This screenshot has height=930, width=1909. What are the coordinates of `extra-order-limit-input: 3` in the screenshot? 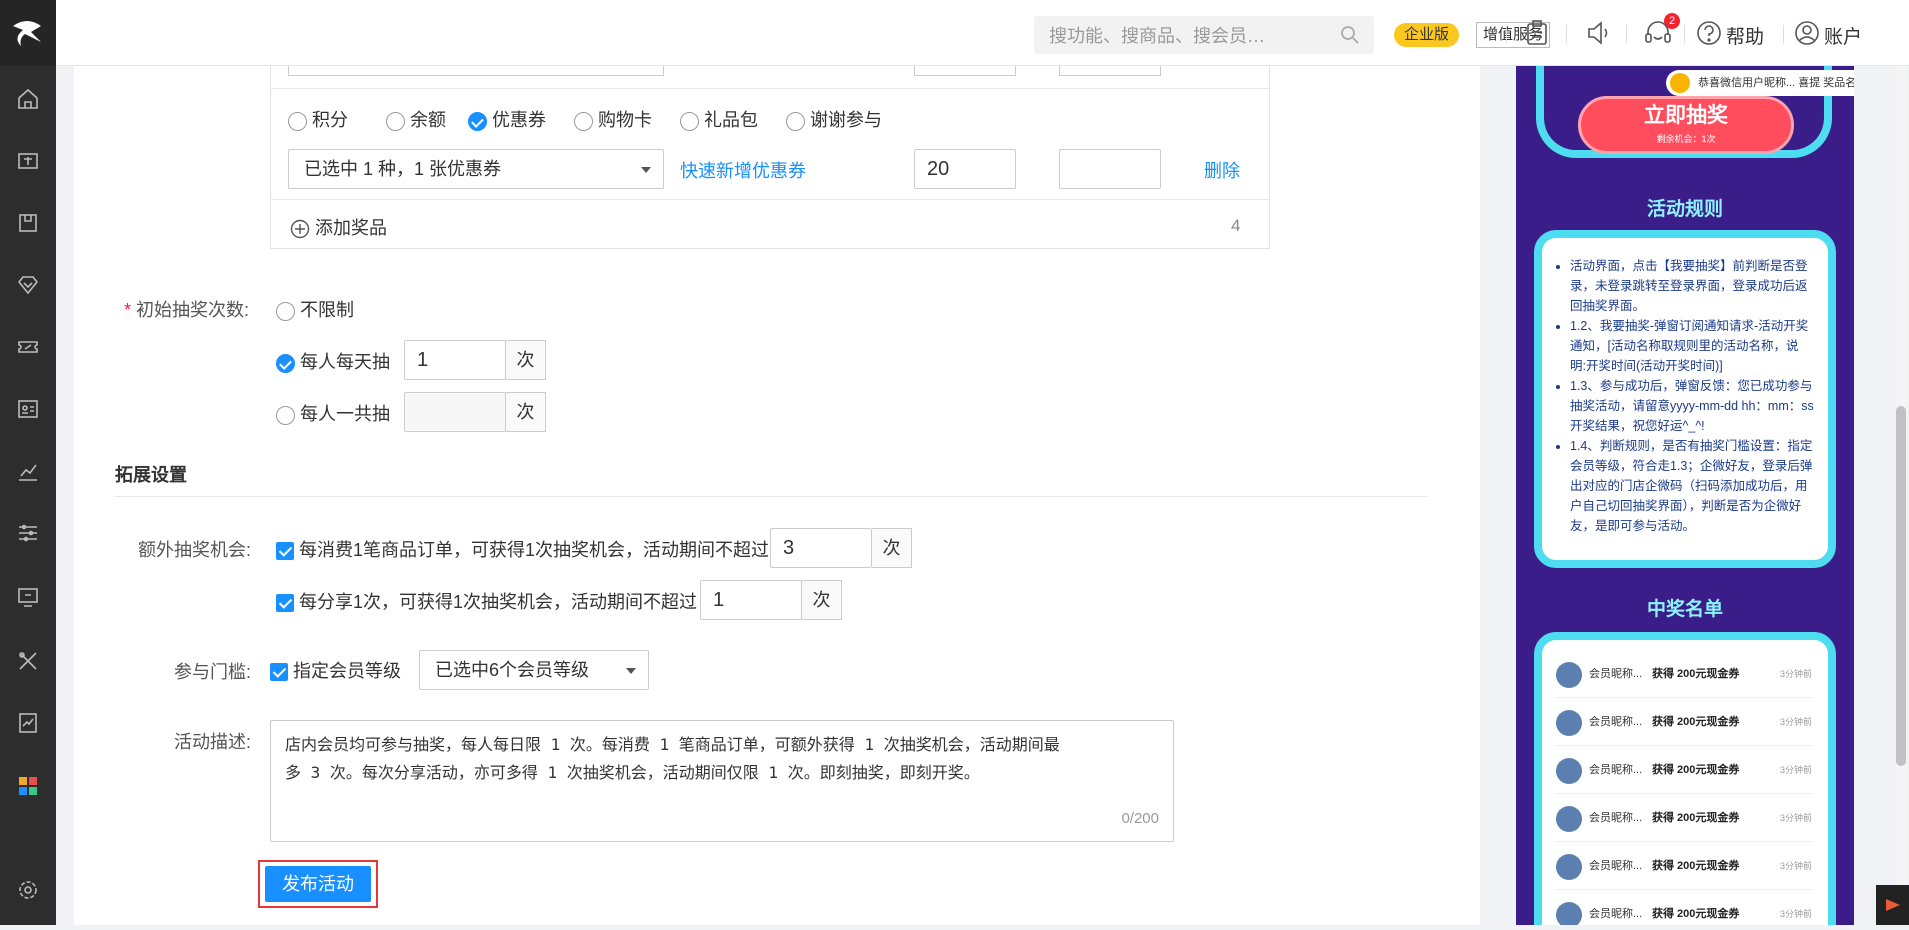 It's located at (821, 548).